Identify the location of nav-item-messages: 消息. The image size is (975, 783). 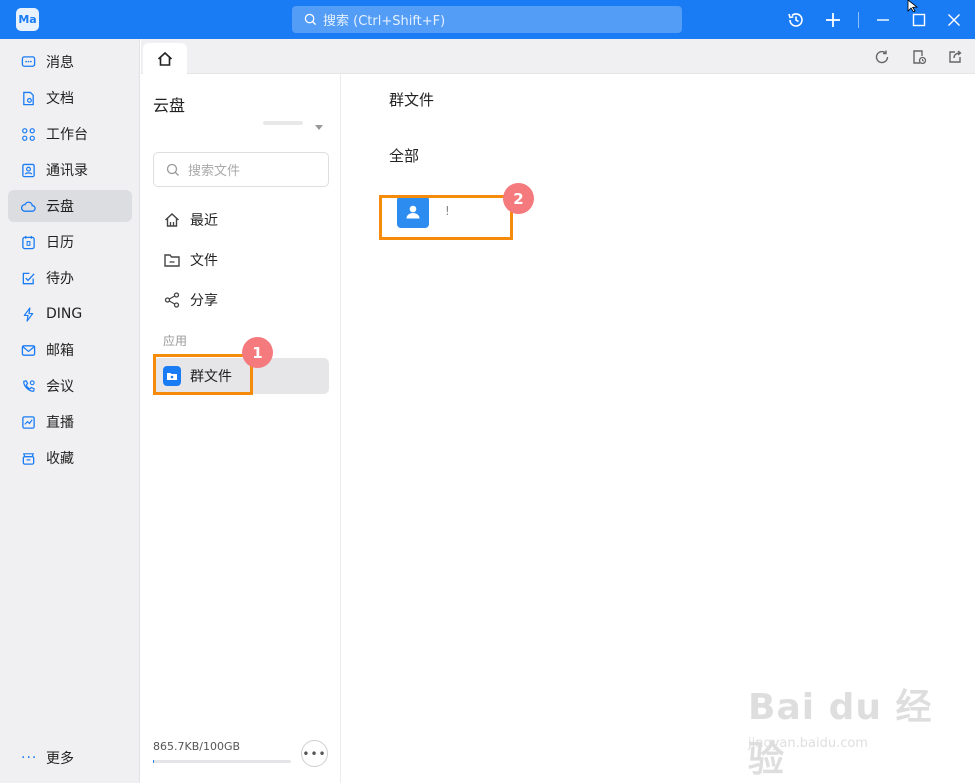
(70, 62).